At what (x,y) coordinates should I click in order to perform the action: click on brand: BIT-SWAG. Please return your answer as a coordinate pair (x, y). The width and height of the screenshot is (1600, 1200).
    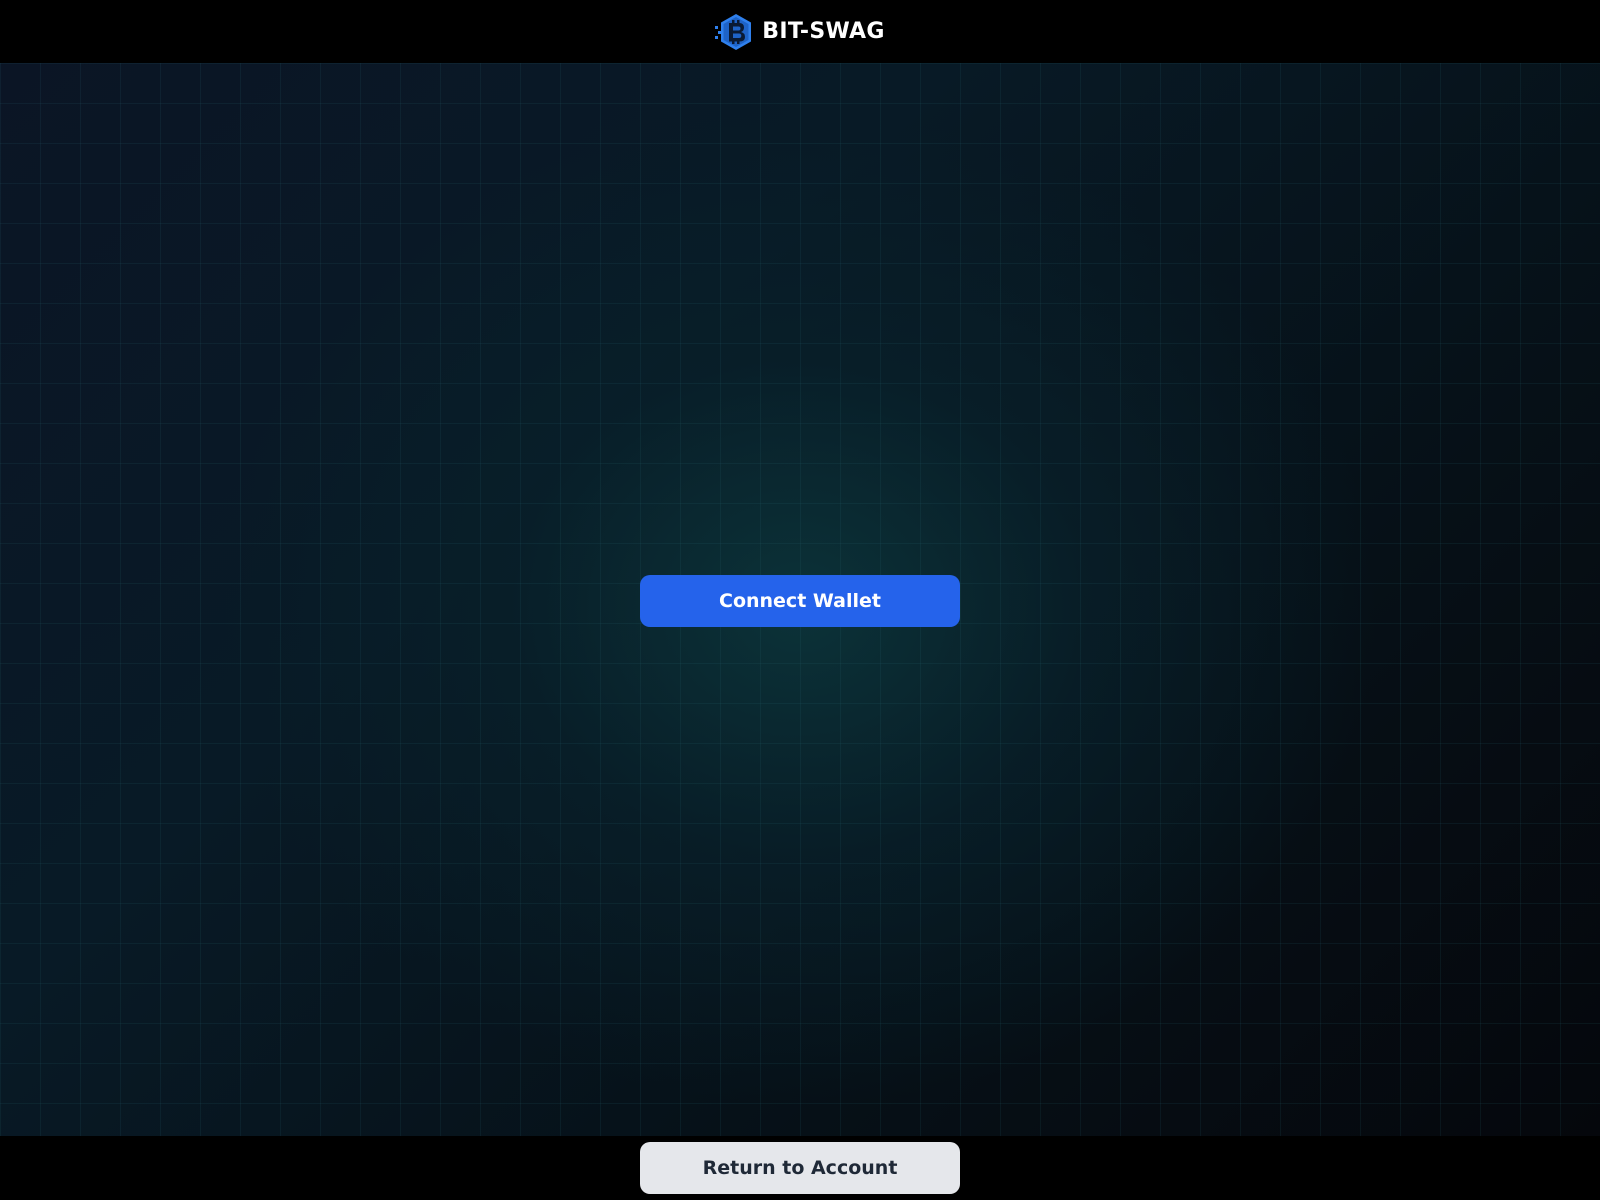
    Looking at the image, I should click on (799, 32).